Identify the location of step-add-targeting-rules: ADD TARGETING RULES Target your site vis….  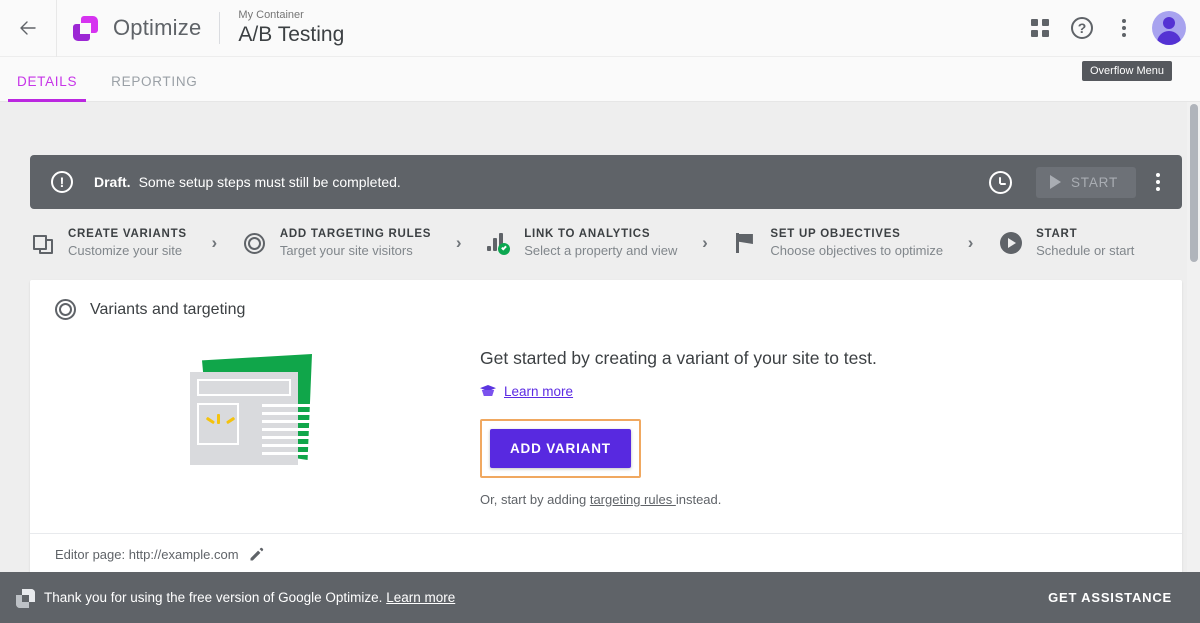
(336, 243).